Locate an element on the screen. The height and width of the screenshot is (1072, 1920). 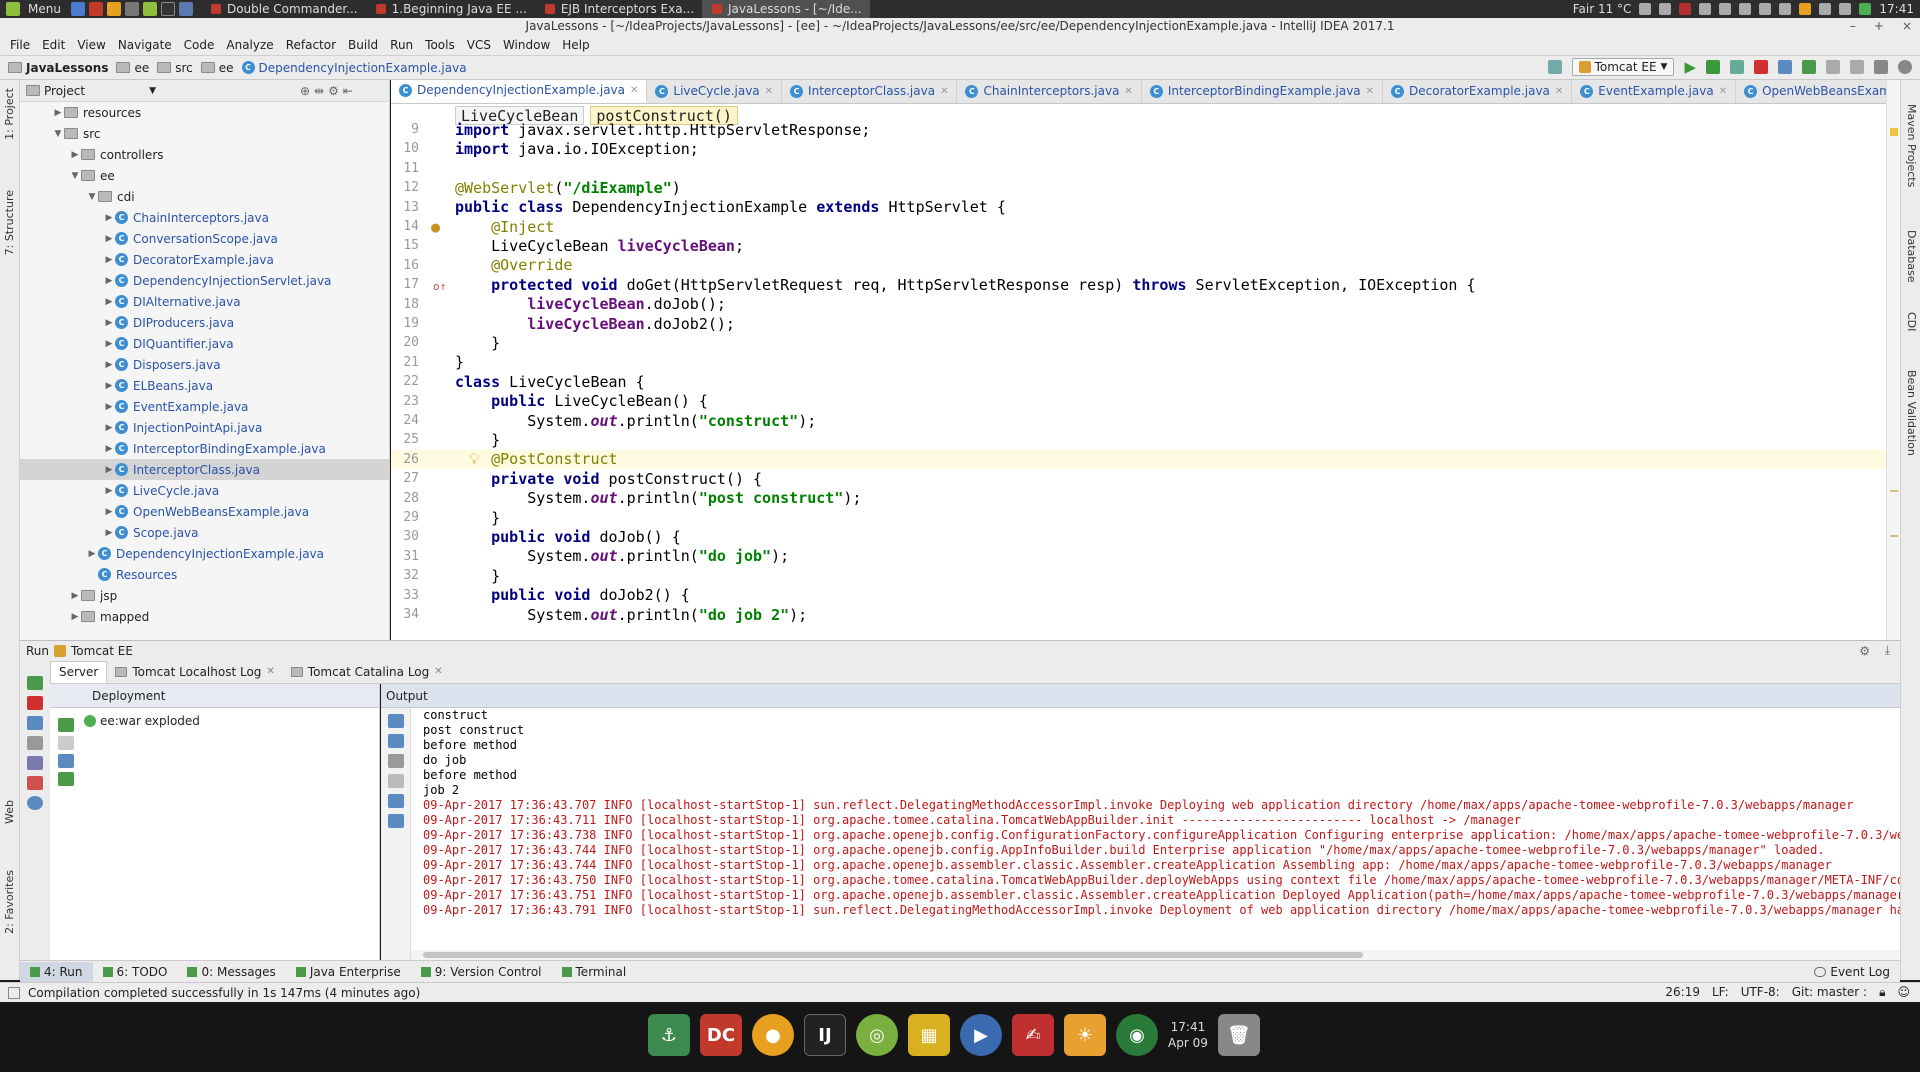
intellij-idea-icon: IJ is located at coordinates (825, 1035).